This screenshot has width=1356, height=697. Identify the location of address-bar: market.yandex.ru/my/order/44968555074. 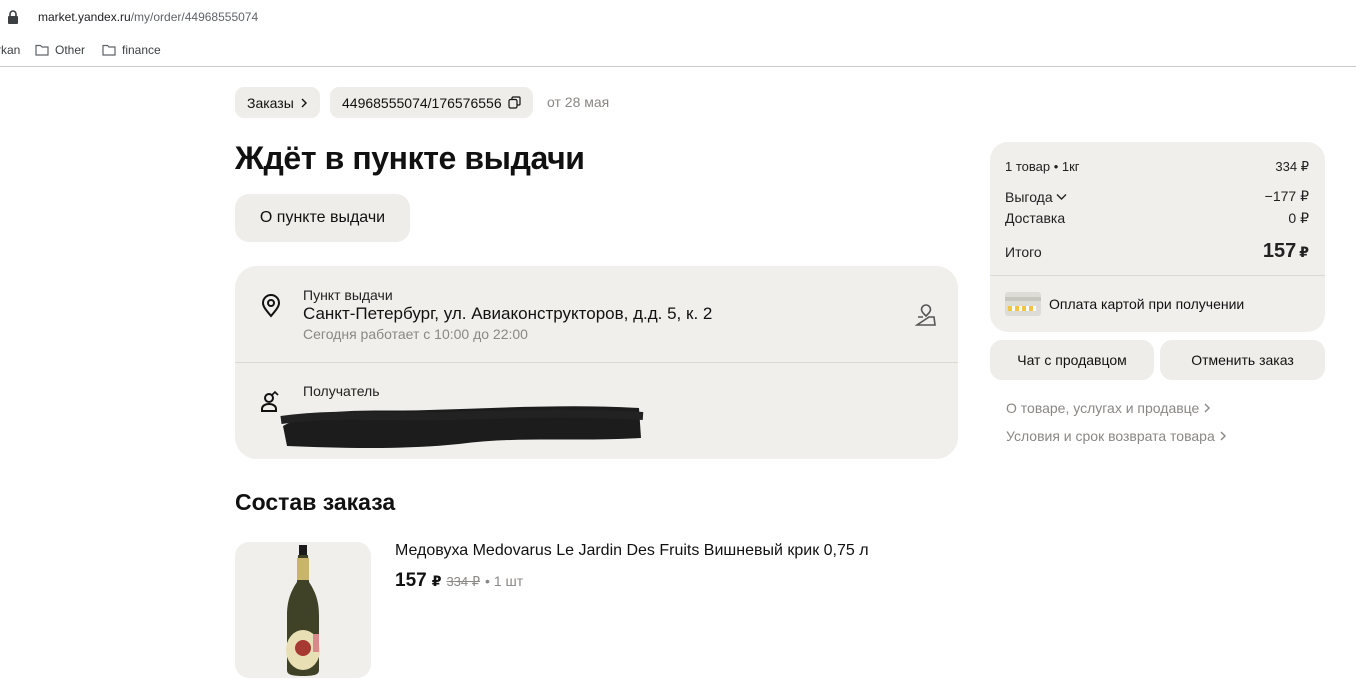
(678, 18).